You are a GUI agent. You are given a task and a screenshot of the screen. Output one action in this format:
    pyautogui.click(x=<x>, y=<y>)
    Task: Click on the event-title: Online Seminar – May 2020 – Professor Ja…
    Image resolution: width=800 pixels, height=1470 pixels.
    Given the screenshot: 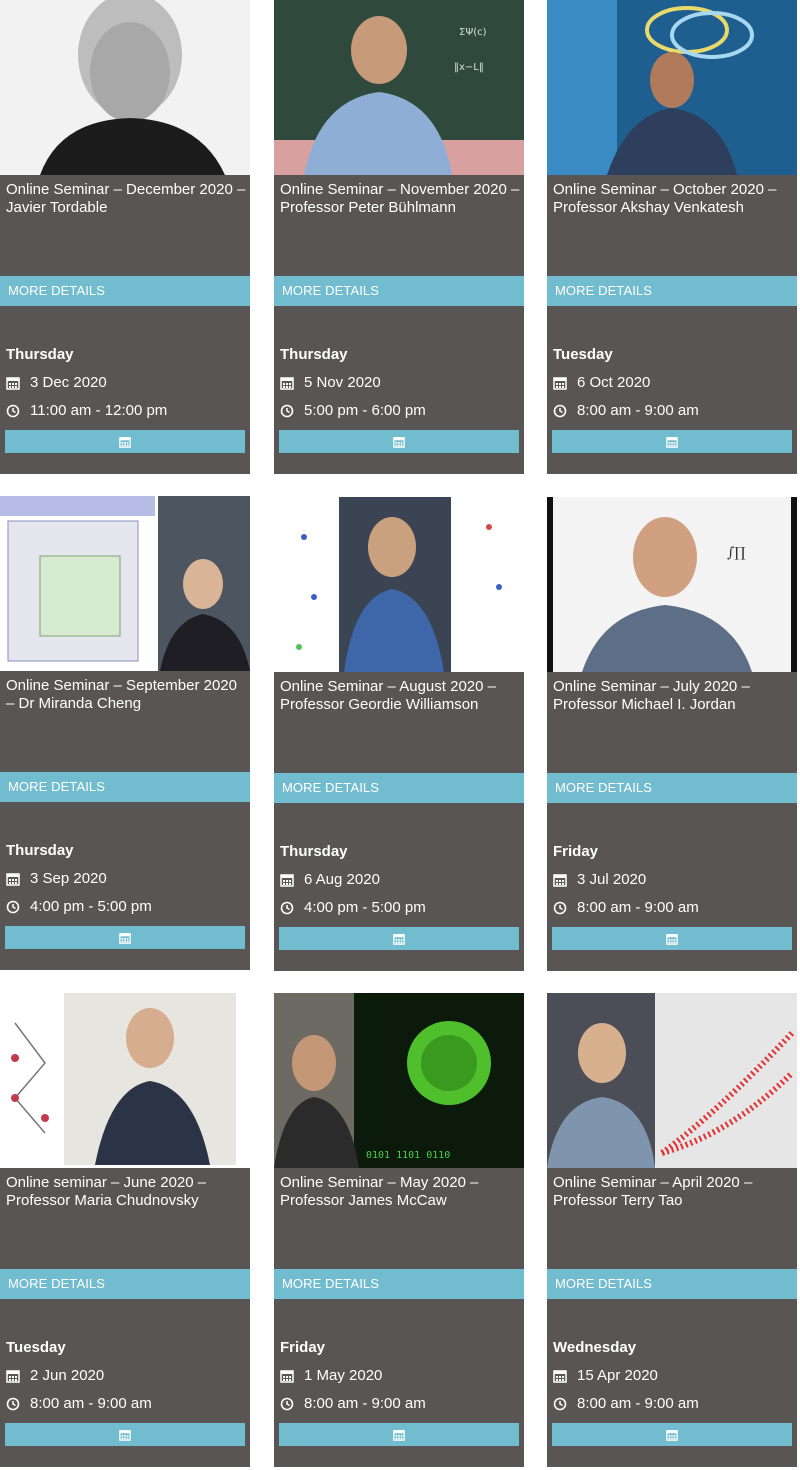 What is the action you would take?
    pyautogui.click(x=400, y=1192)
    